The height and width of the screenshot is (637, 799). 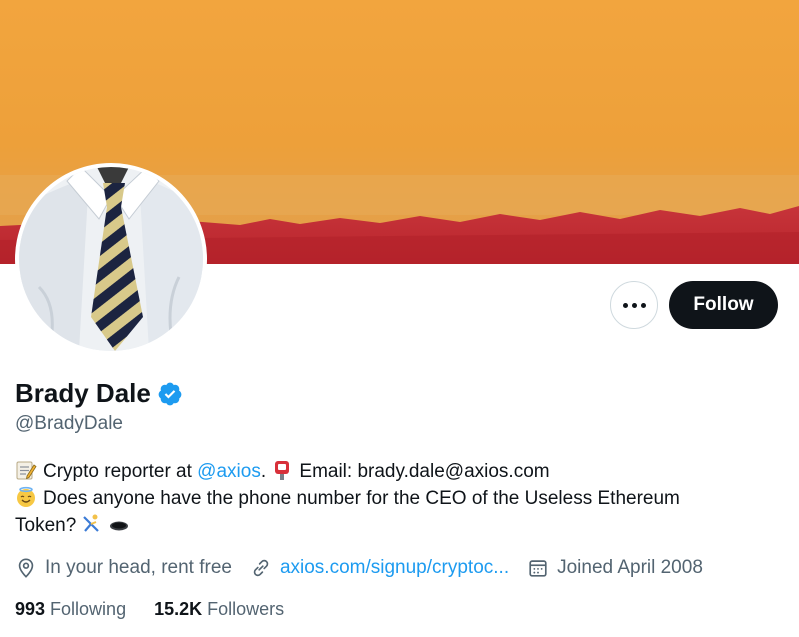 I want to click on profile-name-row: Brady Dale, so click(x=99, y=393).